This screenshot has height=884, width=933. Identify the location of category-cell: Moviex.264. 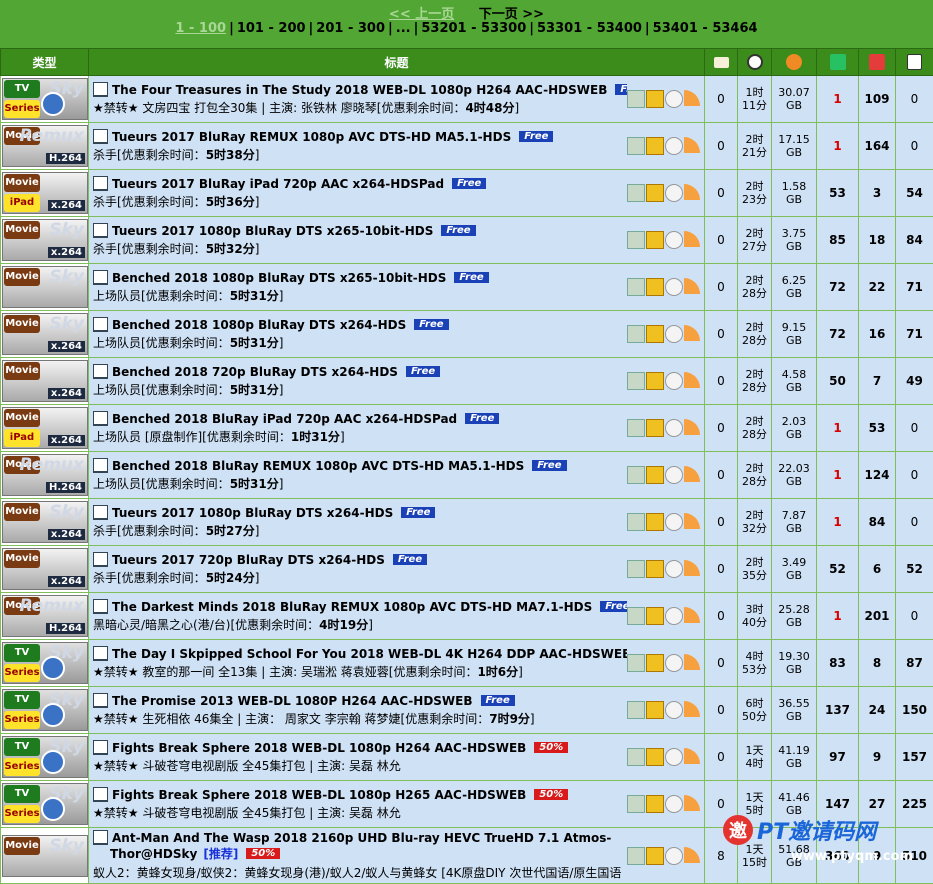
(45, 381).